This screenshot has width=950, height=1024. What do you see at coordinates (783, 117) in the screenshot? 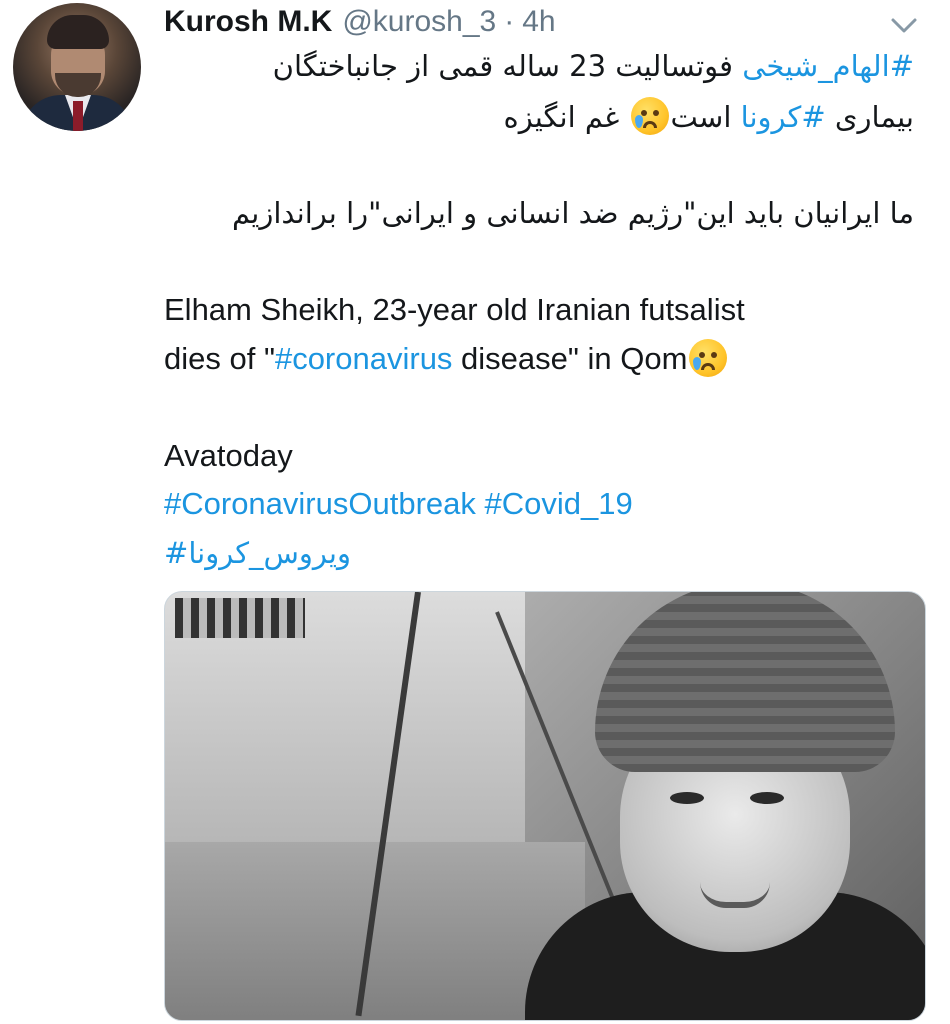
I see `hashtag-corona-fa: #کرونا` at bounding box center [783, 117].